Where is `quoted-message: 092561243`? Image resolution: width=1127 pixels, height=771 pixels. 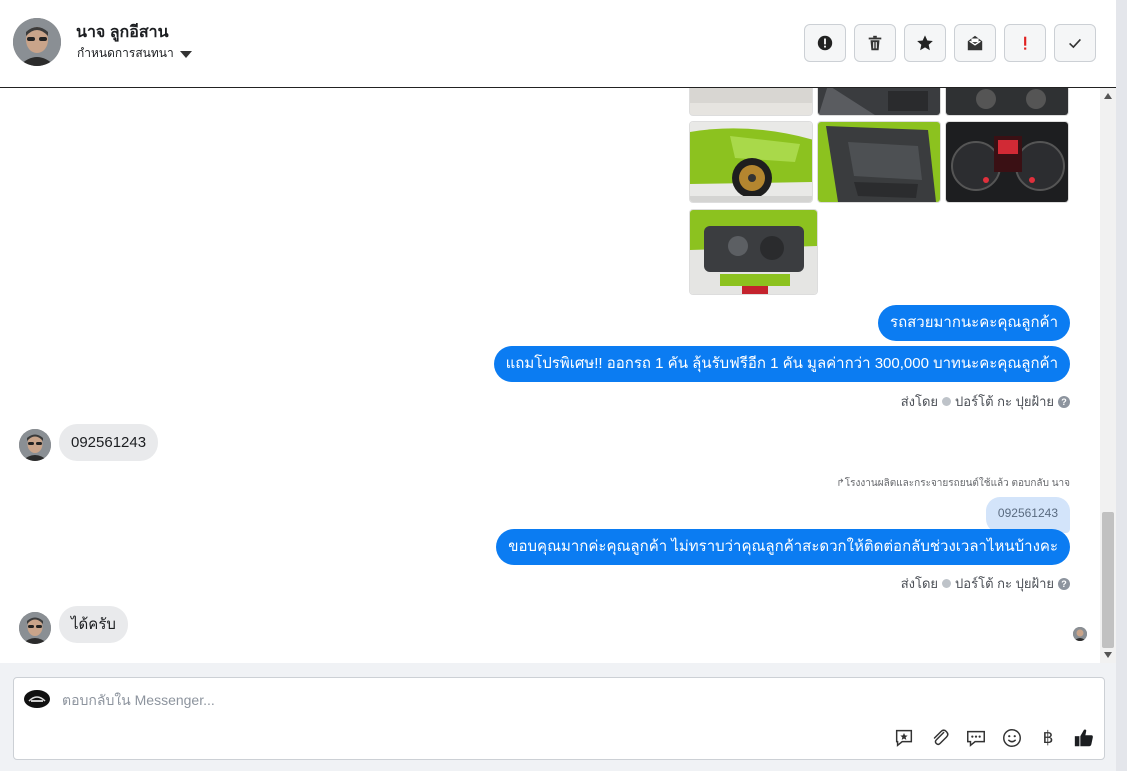
quoted-message: 092561243 is located at coordinates (1027, 515).